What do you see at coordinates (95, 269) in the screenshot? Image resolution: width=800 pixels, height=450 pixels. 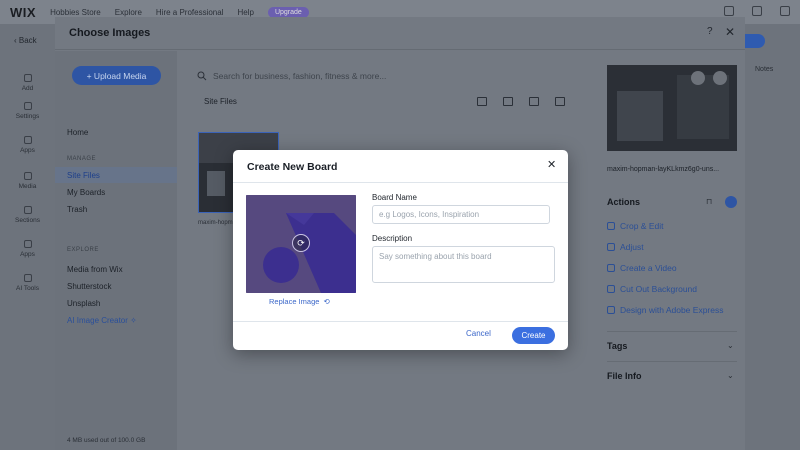 I see `nav-media-from-wix: Media from Wix` at bounding box center [95, 269].